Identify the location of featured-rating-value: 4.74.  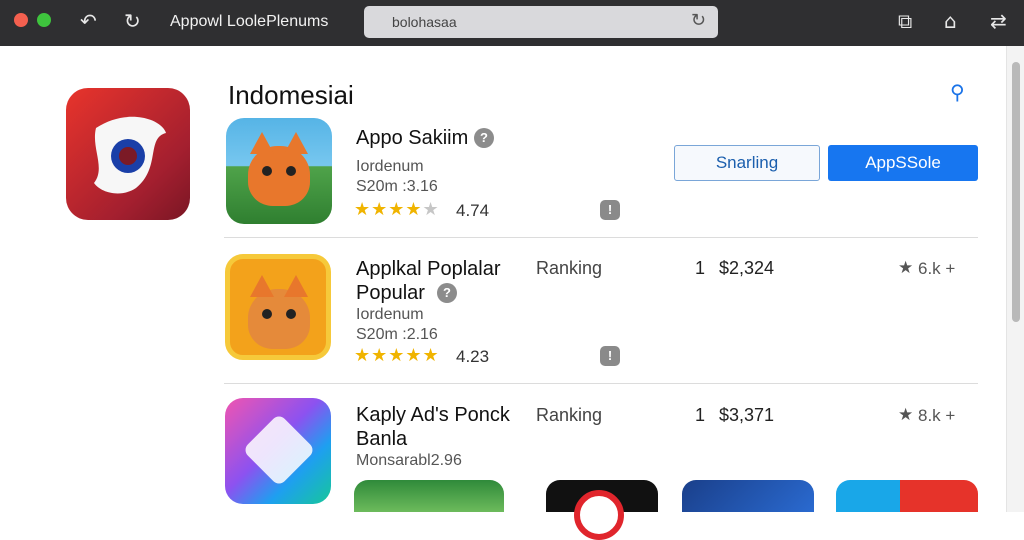
(473, 210).